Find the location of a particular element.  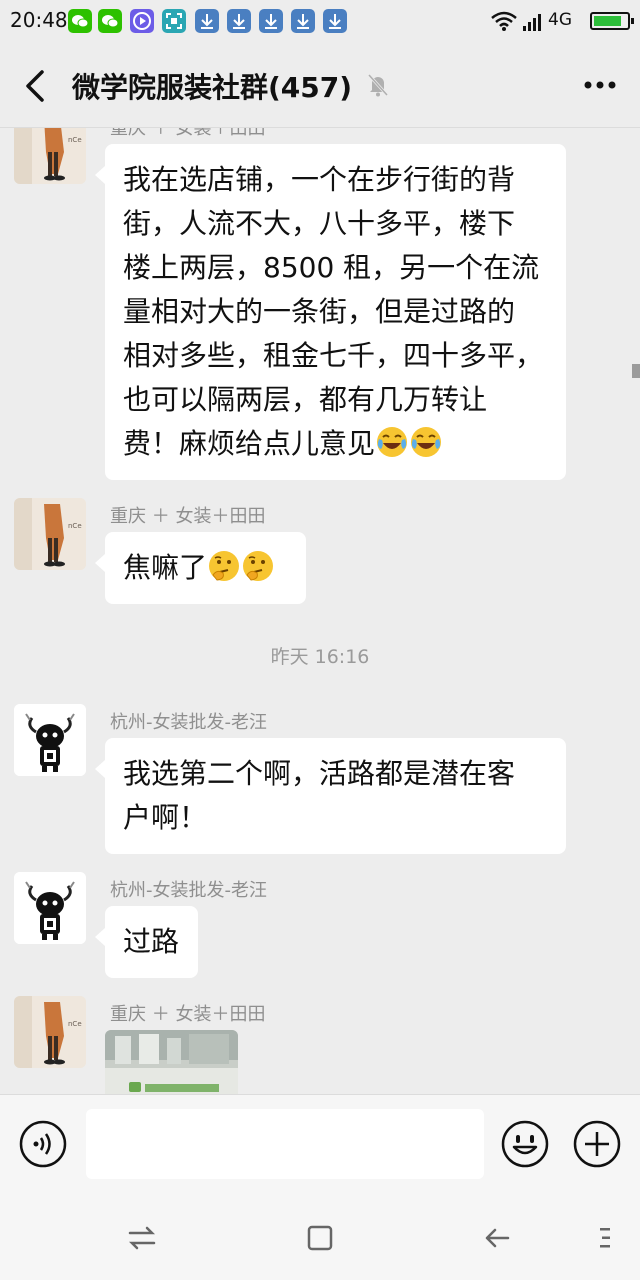

bell-off-icon is located at coordinates (378, 85).